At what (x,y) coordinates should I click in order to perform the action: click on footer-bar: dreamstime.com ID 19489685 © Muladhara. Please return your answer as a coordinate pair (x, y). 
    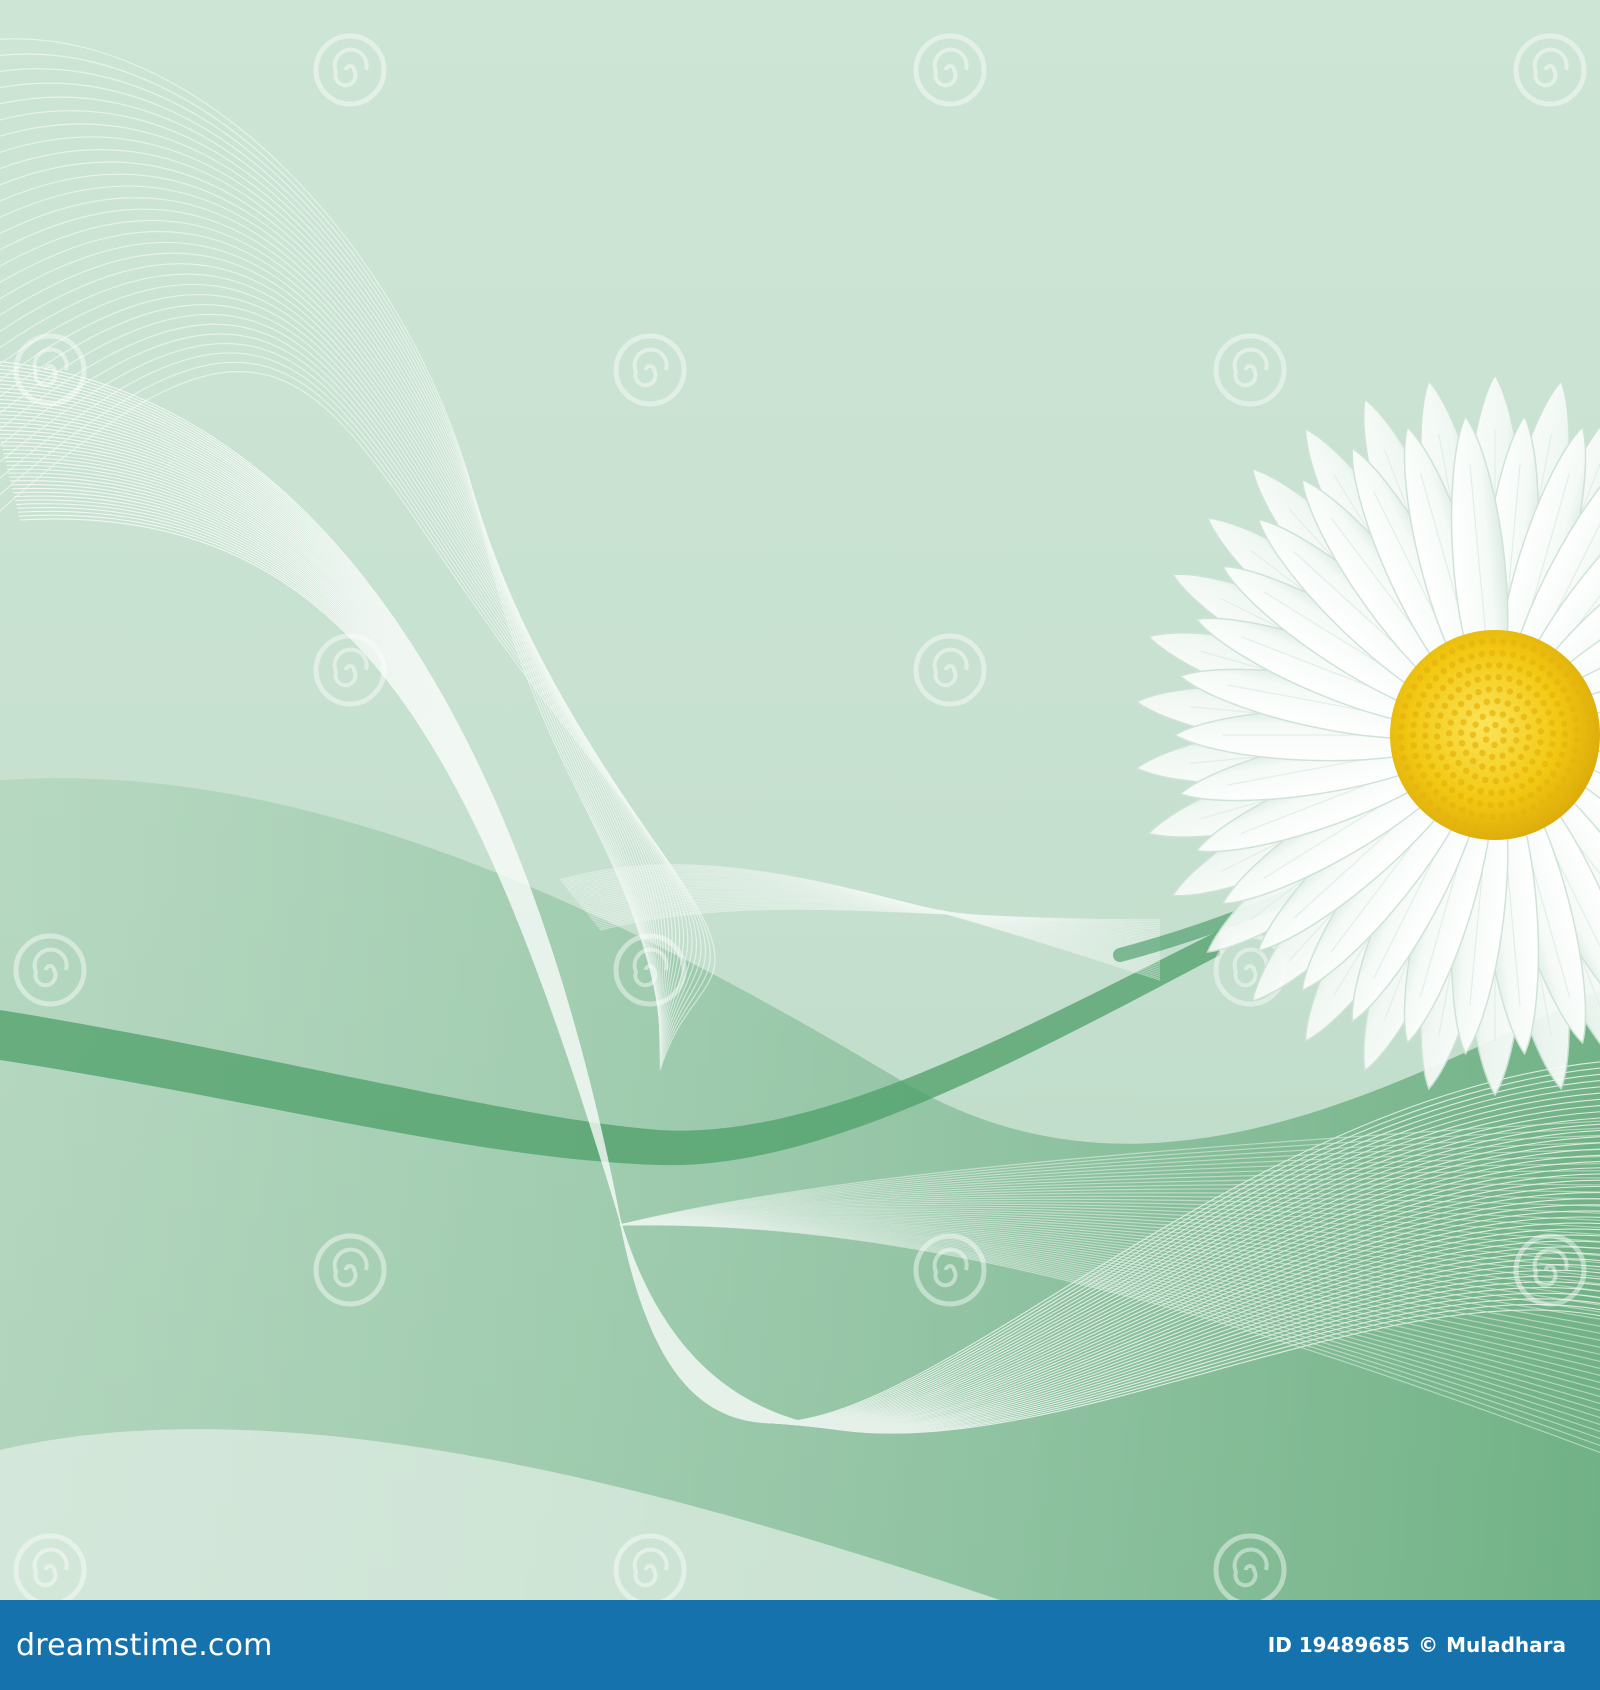
    Looking at the image, I should click on (800, 1645).